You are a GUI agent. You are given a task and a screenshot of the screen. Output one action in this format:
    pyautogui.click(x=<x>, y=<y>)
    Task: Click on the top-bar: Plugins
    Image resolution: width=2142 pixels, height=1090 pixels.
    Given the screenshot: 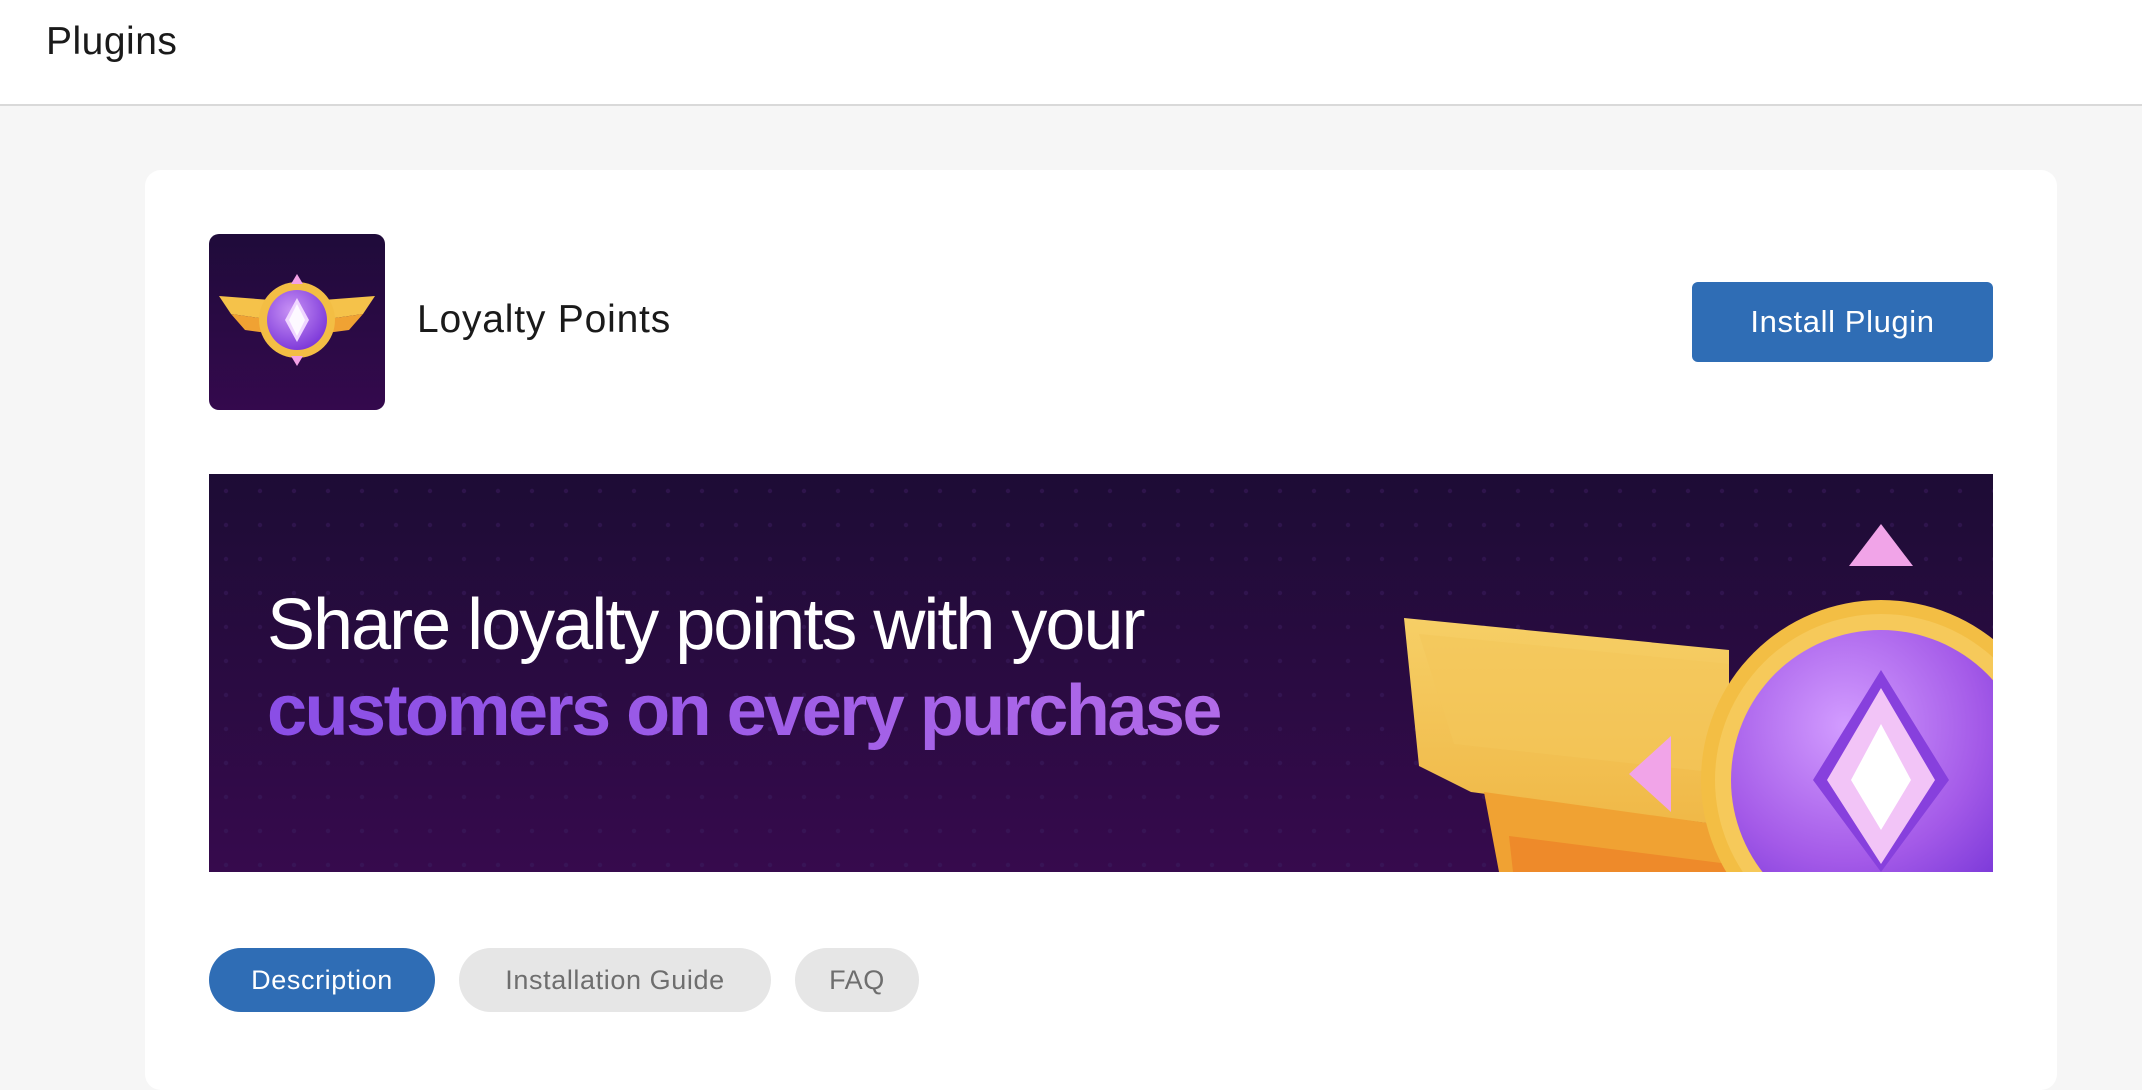 What is the action you would take?
    pyautogui.click(x=1071, y=53)
    